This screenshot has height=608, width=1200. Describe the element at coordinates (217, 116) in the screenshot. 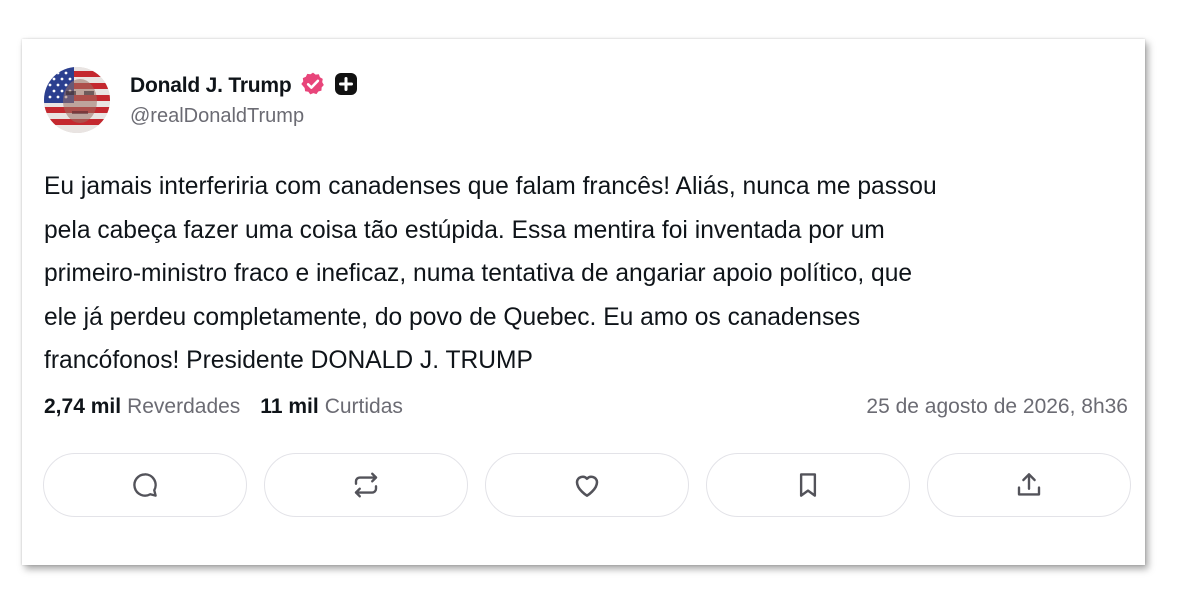

I see `author-handle: @realDonaldTrump` at that location.